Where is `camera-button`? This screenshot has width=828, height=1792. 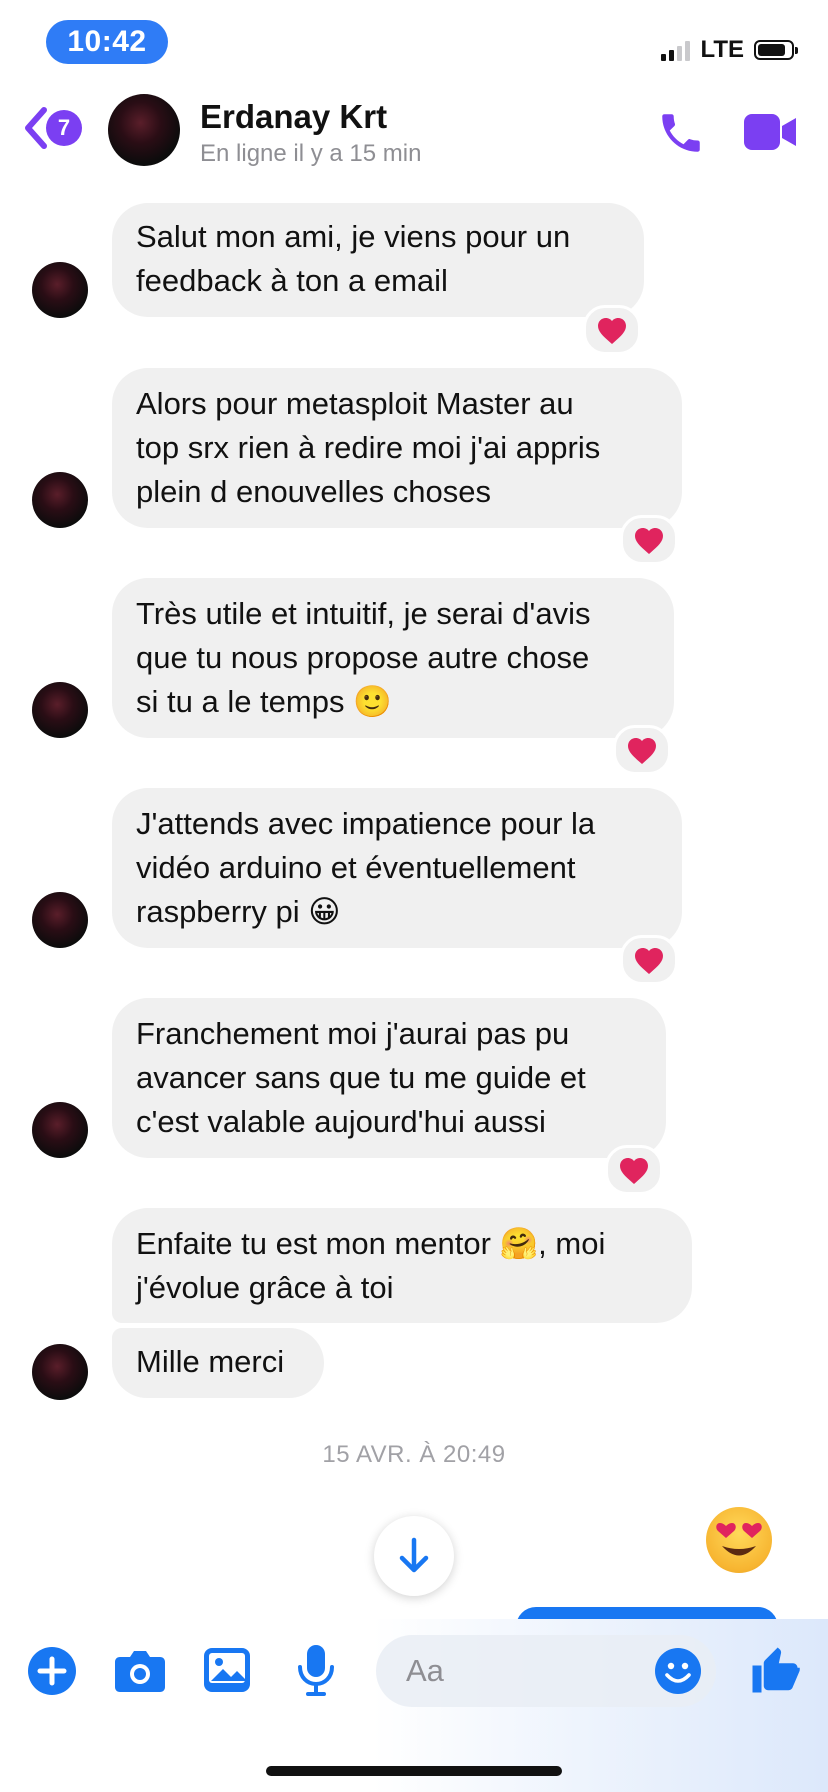 camera-button is located at coordinates (140, 1673).